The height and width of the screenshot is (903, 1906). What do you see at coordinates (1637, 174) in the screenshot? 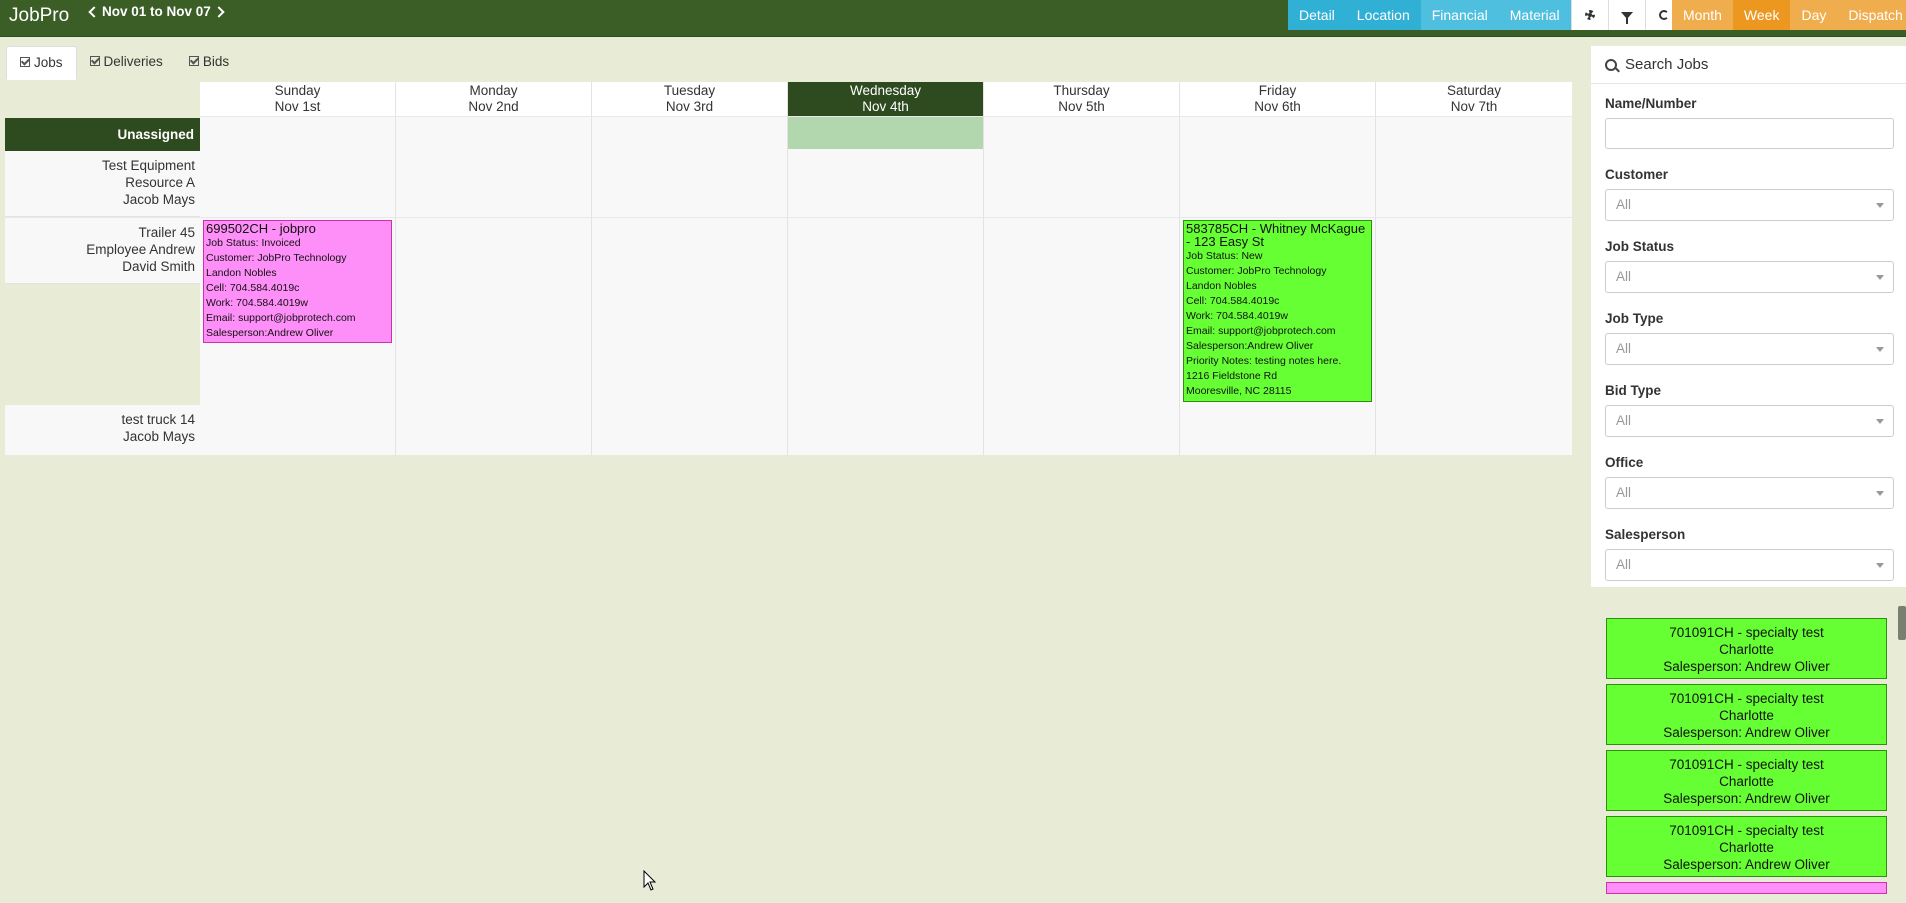
I see `customer-label: Customer` at bounding box center [1637, 174].